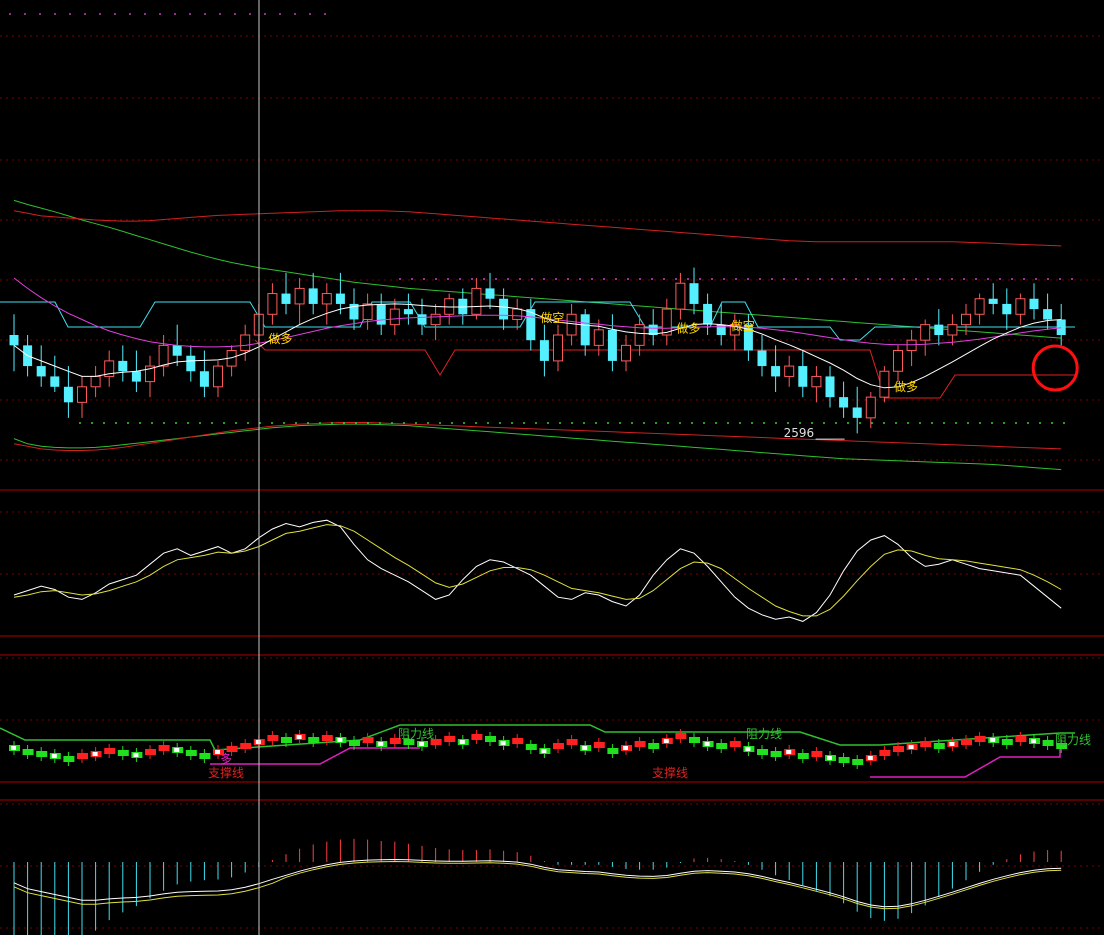 Image resolution: width=1104 pixels, height=935 pixels. What do you see at coordinates (537, 447) in the screenshot?
I see `ma-green-lower` at bounding box center [537, 447].